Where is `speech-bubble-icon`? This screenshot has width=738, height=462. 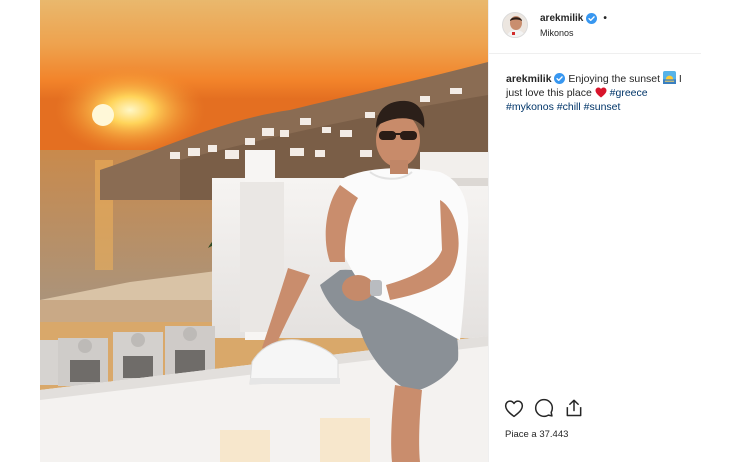 speech-bubble-icon is located at coordinates (544, 408).